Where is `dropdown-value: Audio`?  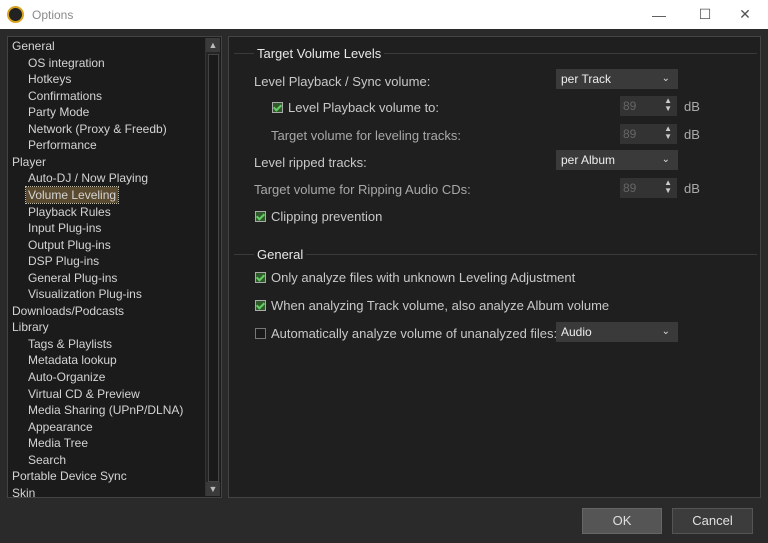 dropdown-value: Audio is located at coordinates (576, 332).